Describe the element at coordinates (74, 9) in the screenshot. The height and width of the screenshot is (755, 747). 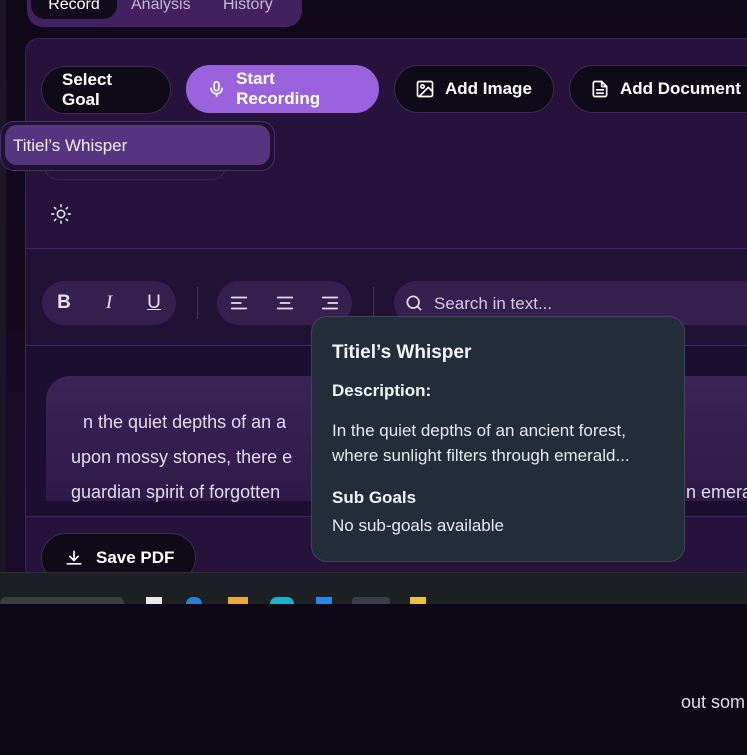
I see `tab-record: Record` at that location.